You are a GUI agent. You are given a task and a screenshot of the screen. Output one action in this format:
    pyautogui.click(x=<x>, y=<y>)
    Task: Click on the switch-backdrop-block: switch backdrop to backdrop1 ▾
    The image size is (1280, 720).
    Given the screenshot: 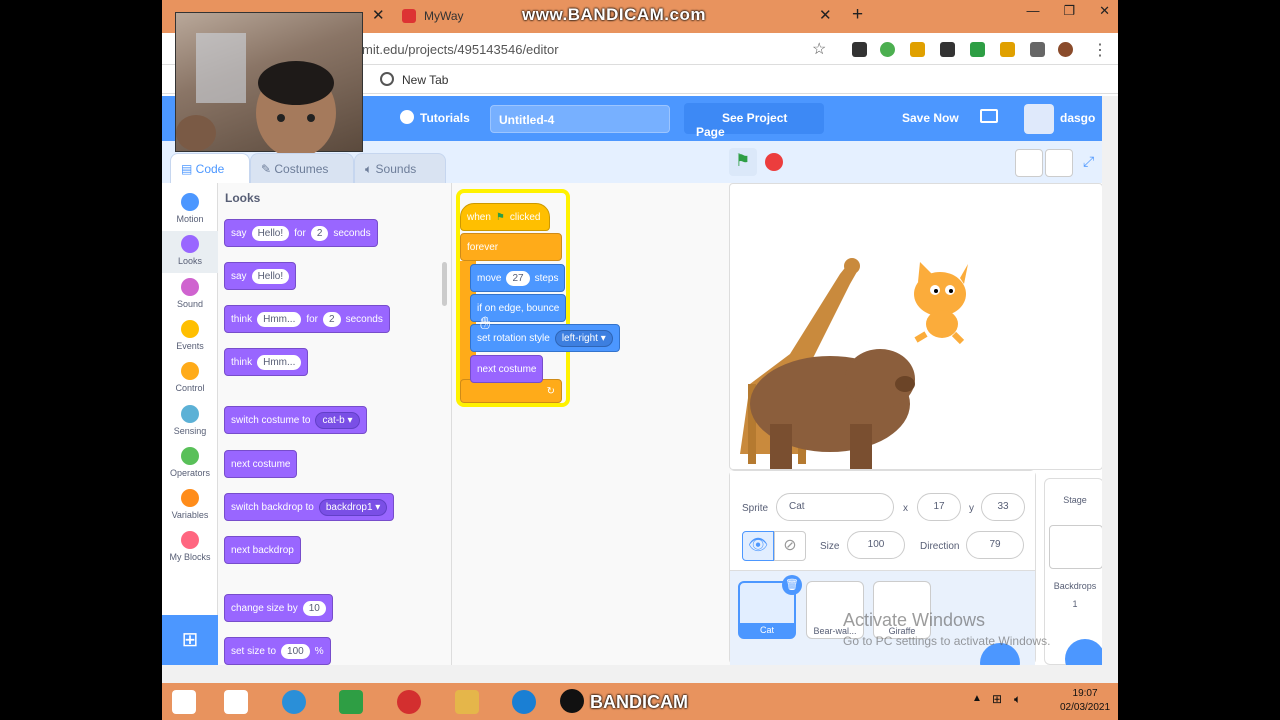 What is the action you would take?
    pyautogui.click(x=309, y=507)
    